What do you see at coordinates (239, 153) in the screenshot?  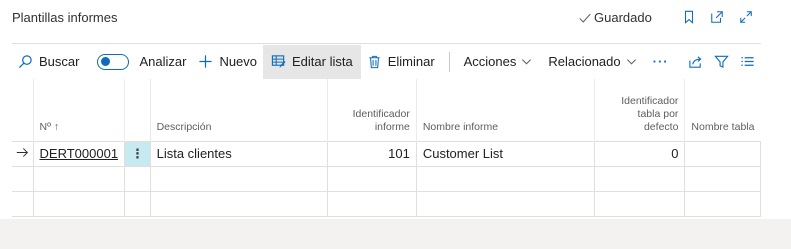 I see `cell-description: Lista clientes` at bounding box center [239, 153].